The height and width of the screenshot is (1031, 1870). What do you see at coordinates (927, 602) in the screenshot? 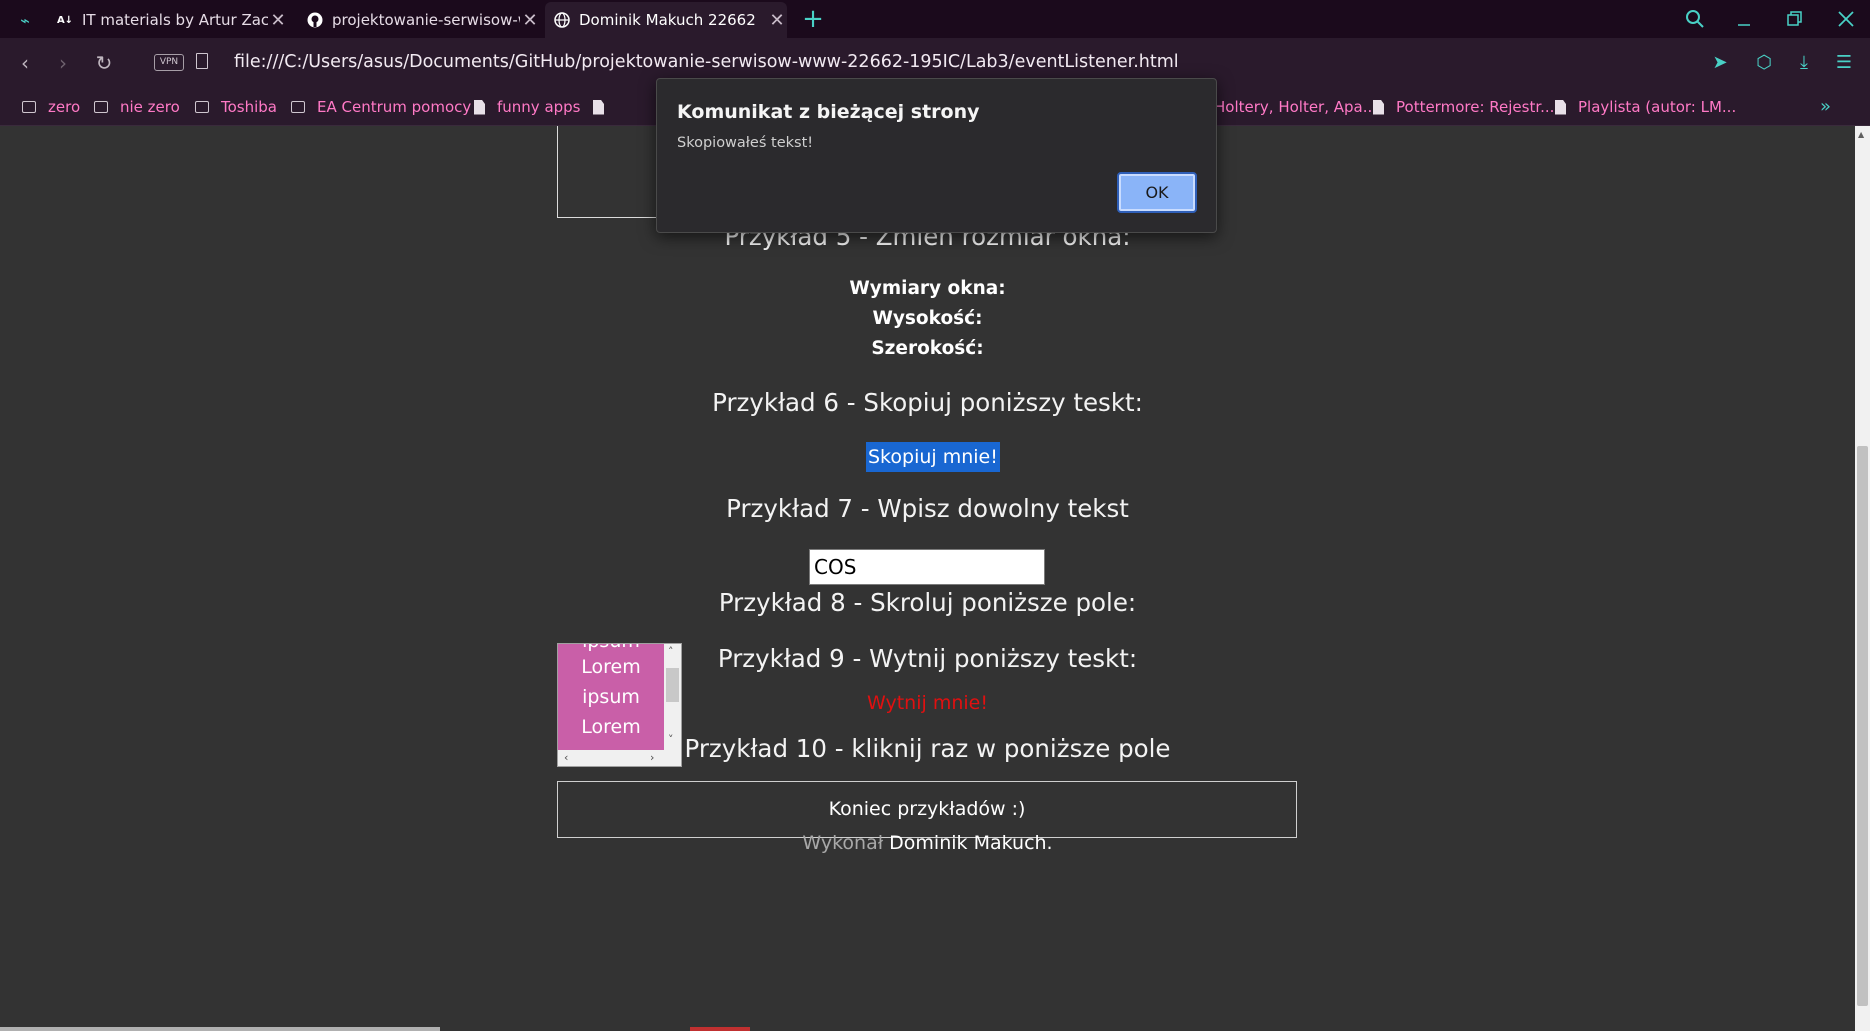
I see `example8-heading: Przykład 8 - Skroluj poniższe pole:` at bounding box center [927, 602].